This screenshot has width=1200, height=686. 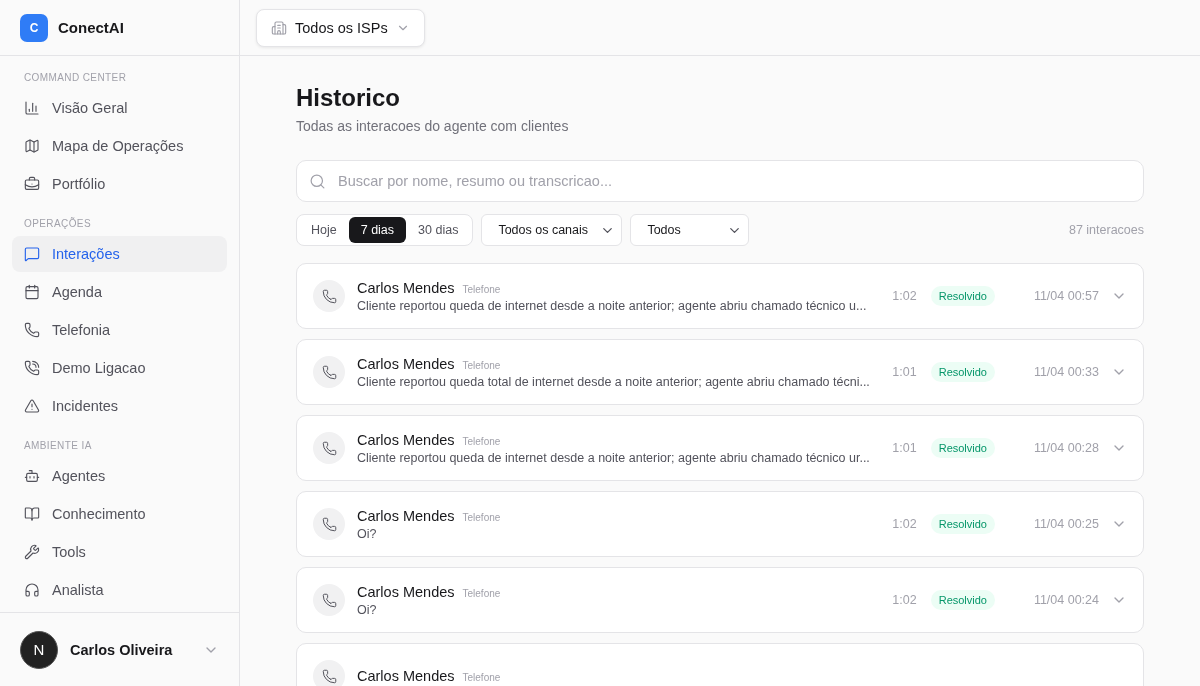 What do you see at coordinates (32, 406) in the screenshot?
I see `warning-icon` at bounding box center [32, 406].